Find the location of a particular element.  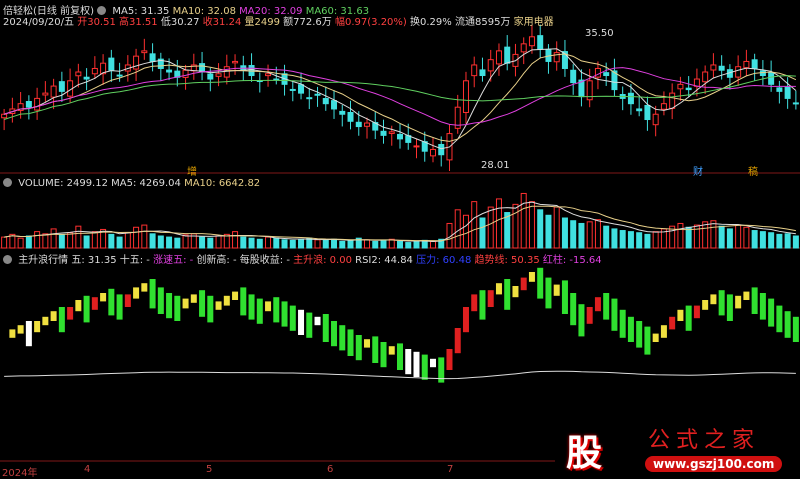

turnover: 换0.29% is located at coordinates (431, 22).